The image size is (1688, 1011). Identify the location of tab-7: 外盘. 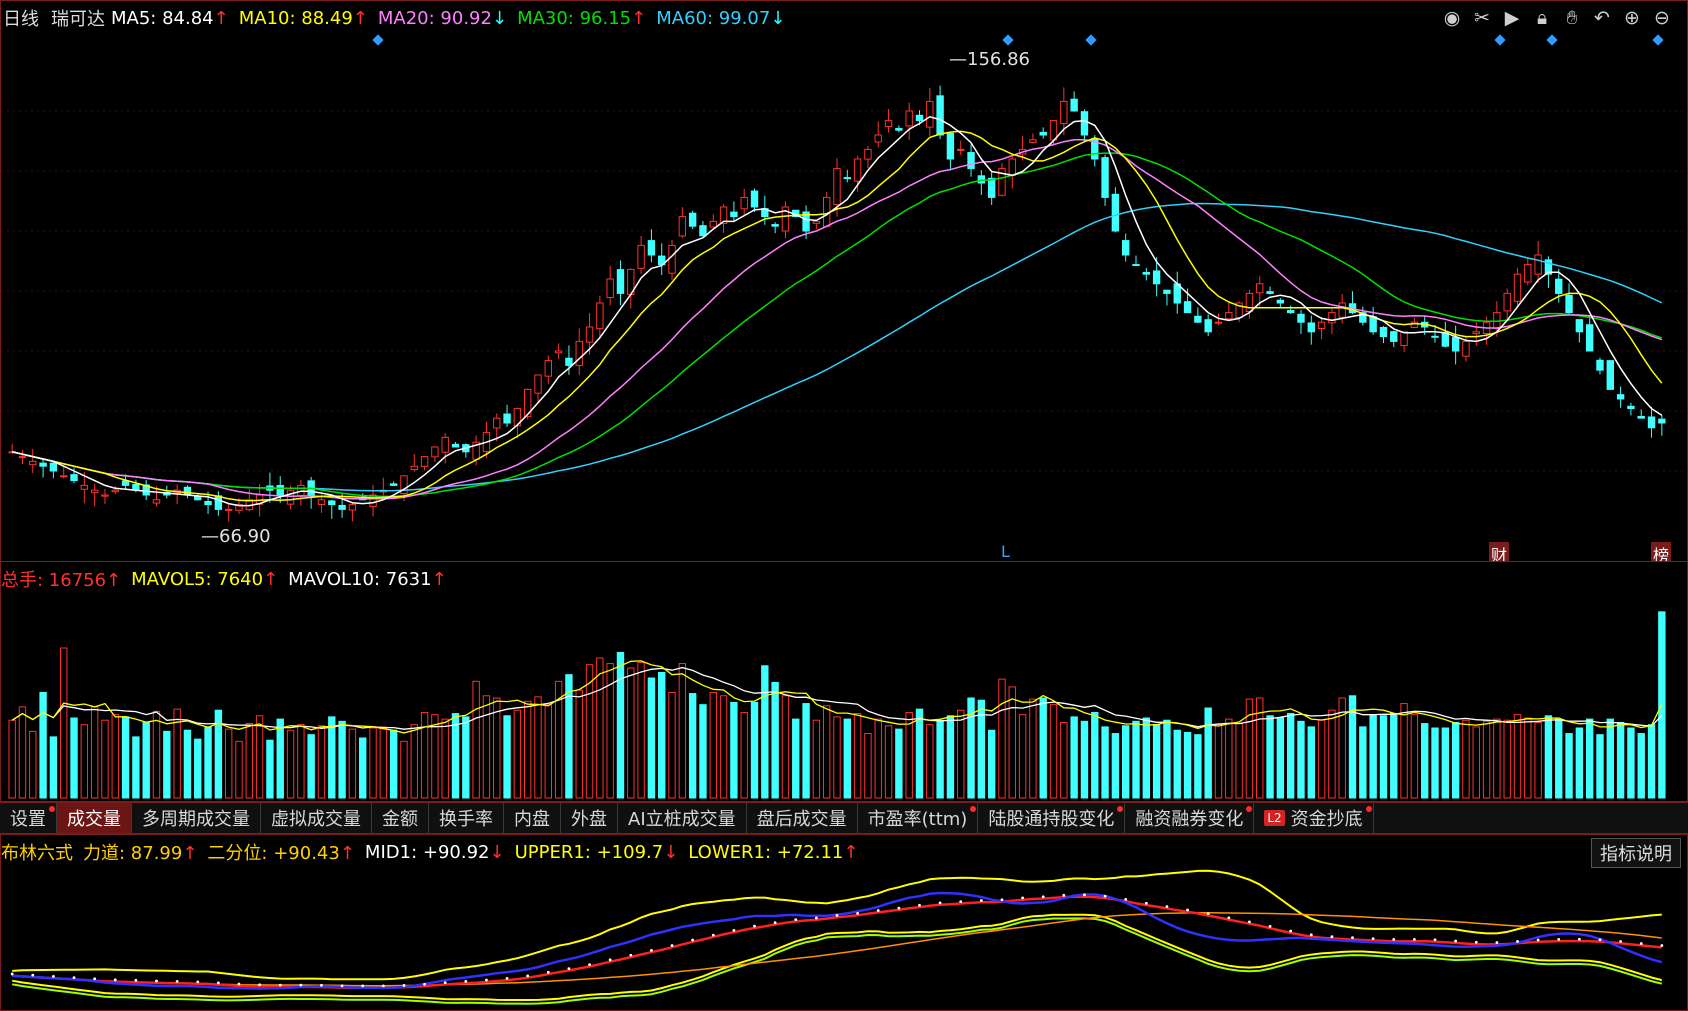
(589, 818).